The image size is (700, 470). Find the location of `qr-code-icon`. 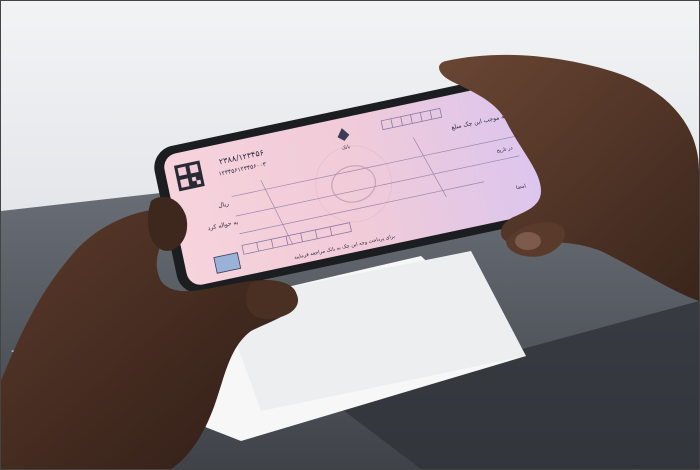

qr-code-icon is located at coordinates (189, 176).